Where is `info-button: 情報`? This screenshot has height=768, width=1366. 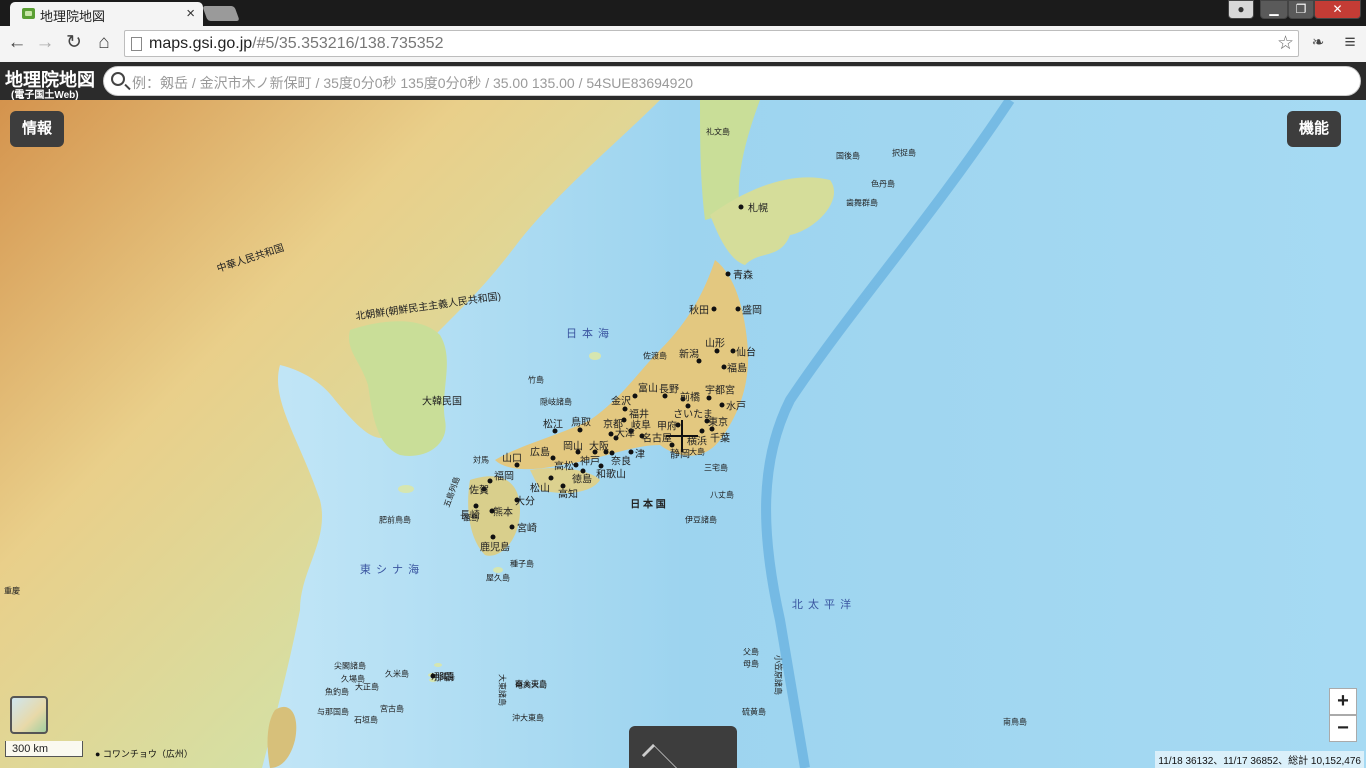
info-button: 情報 is located at coordinates (37, 129).